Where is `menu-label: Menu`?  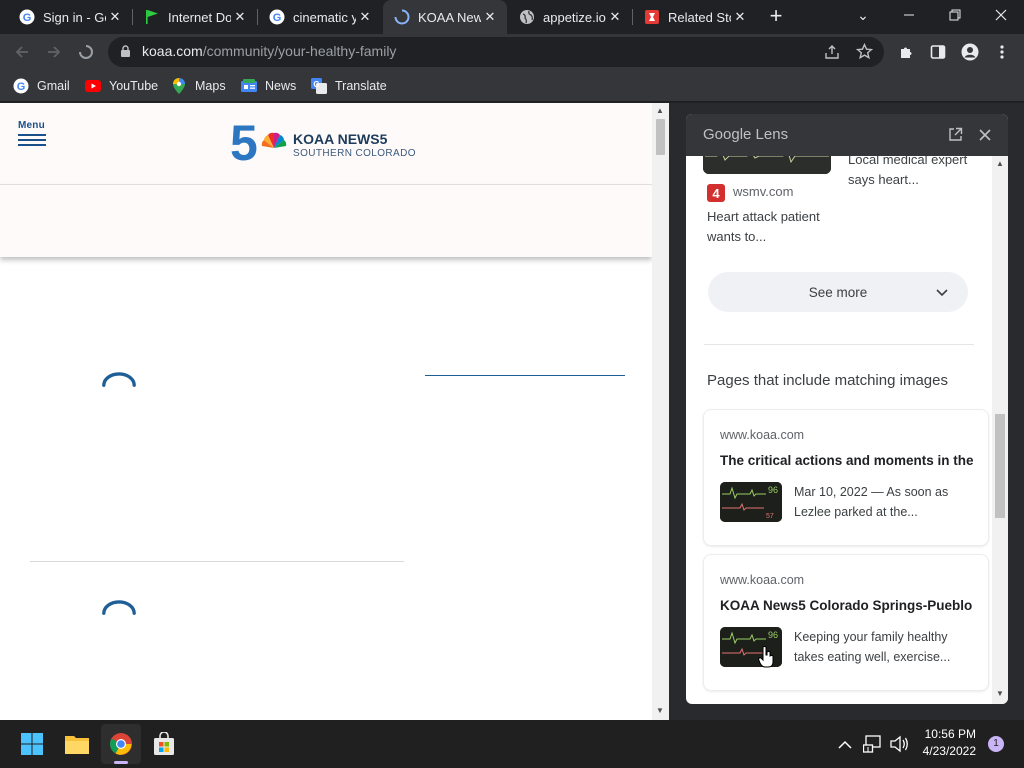 menu-label: Menu is located at coordinates (31, 125).